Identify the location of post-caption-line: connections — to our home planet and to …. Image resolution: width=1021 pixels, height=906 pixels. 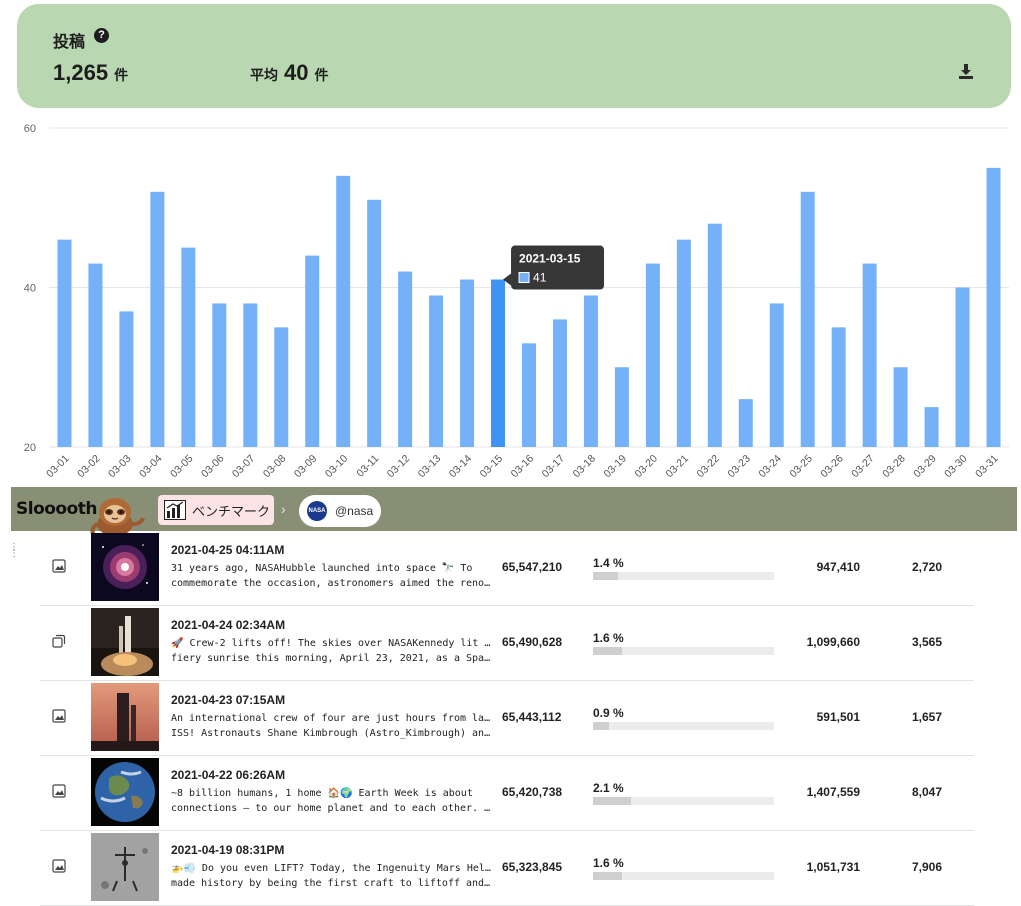
(331, 808).